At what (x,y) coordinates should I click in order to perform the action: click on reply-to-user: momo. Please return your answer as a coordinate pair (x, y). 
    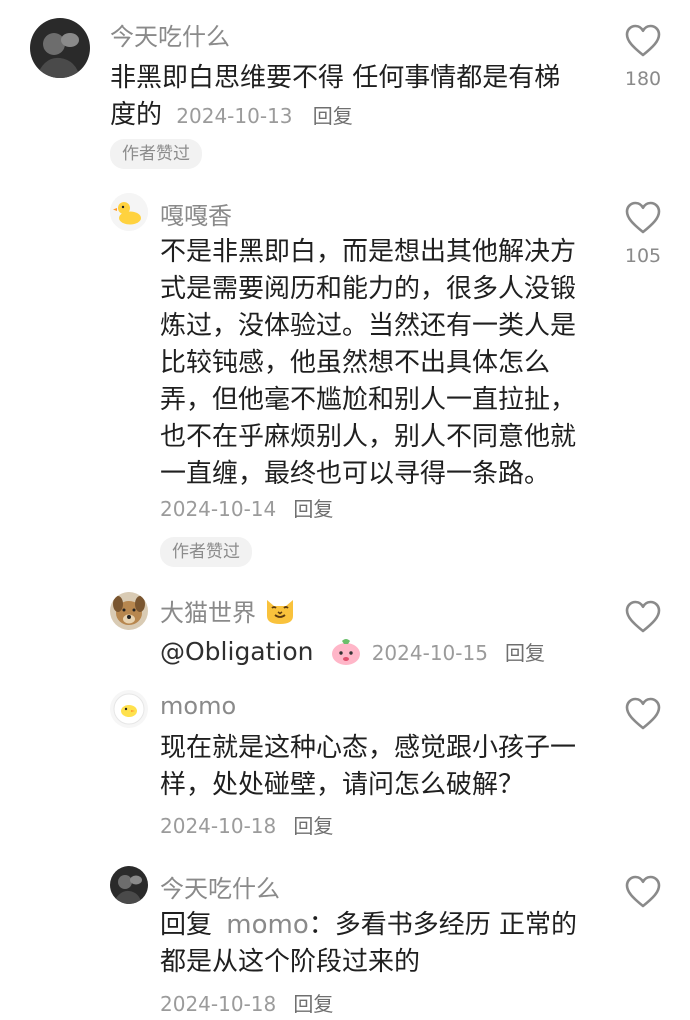
    Looking at the image, I should click on (267, 925).